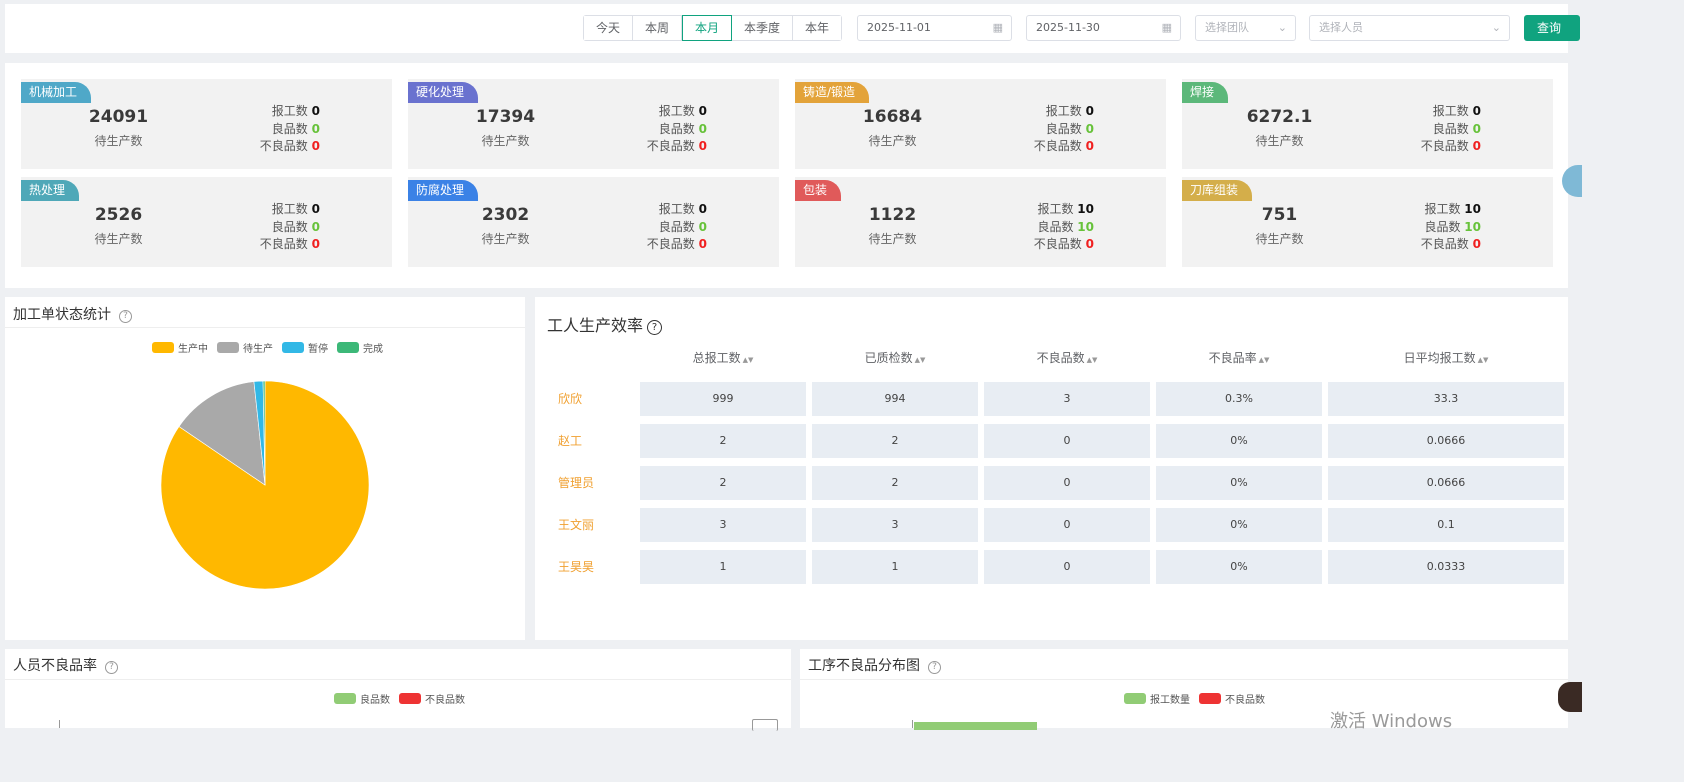 Image resolution: width=1684 pixels, height=782 pixels. I want to click on worker-name: 王文丽, so click(576, 525).